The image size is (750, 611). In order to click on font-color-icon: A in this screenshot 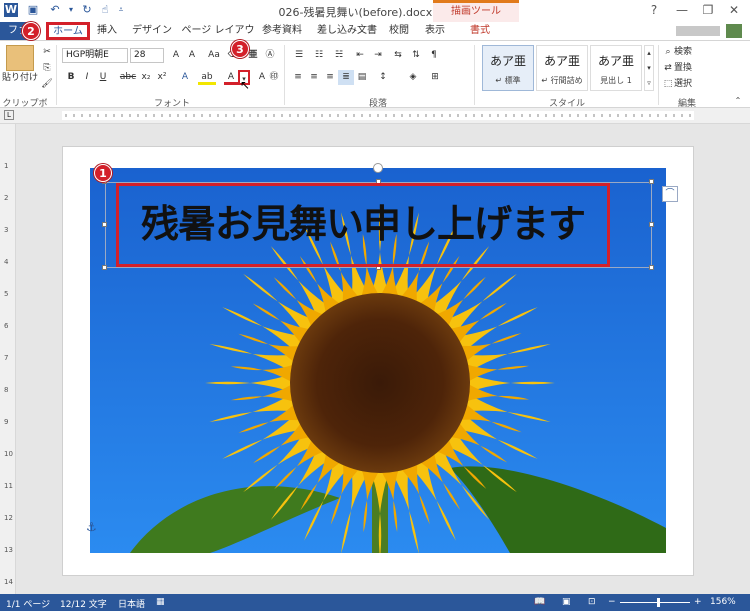, I will do `click(231, 77)`.